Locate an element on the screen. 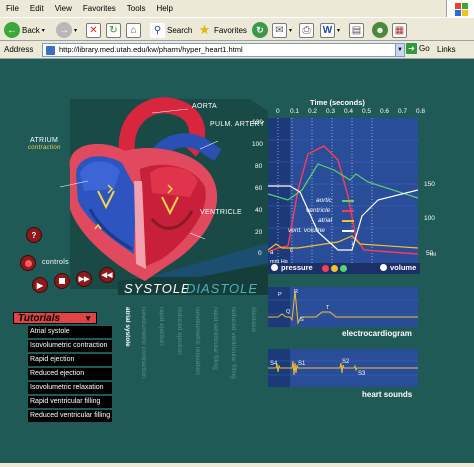  sound-label-s2: S2 is located at coordinates (346, 362).